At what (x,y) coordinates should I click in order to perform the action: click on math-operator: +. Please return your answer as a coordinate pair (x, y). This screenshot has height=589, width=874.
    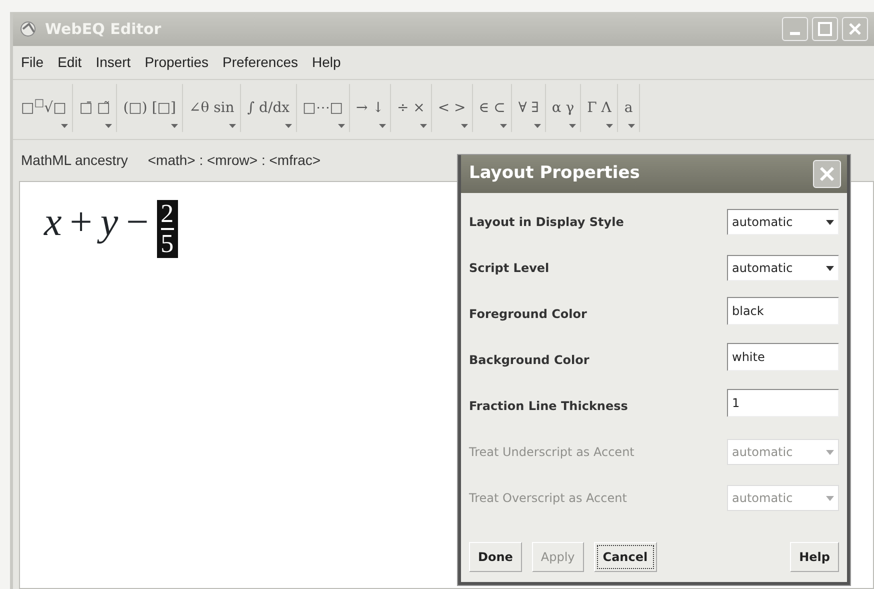
    Looking at the image, I should click on (81, 222).